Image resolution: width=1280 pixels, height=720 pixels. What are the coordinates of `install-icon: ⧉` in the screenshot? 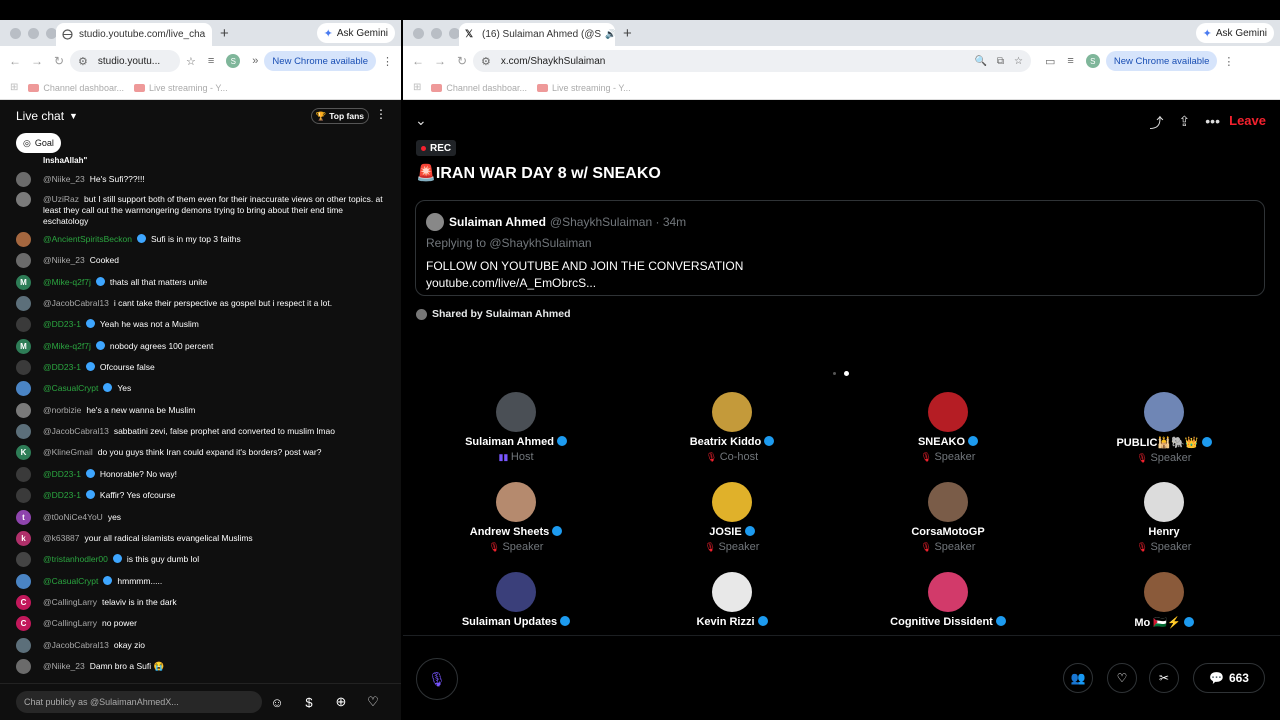 It's located at (1000, 61).